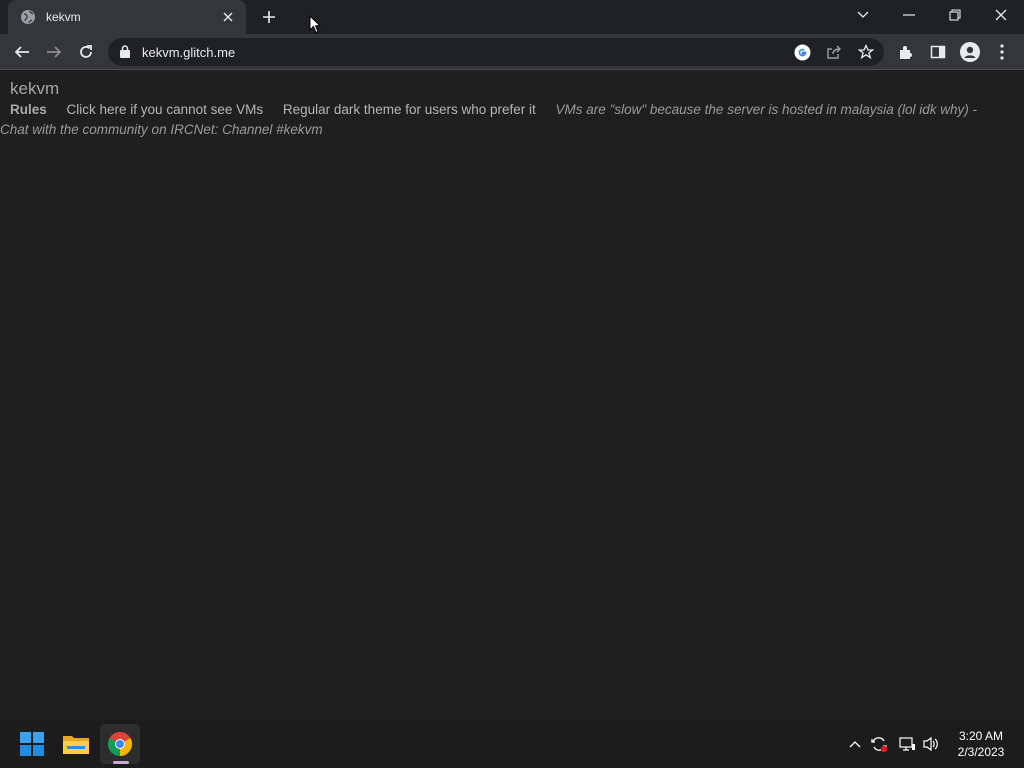  What do you see at coordinates (938, 52) in the screenshot?
I see `sidepanel-icon` at bounding box center [938, 52].